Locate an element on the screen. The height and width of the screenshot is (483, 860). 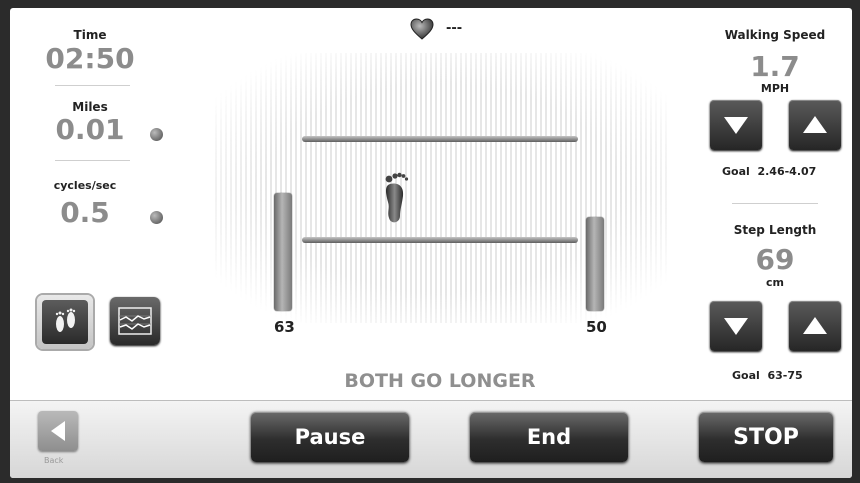
step-length-goal-label: Goal is located at coordinates (746, 375).